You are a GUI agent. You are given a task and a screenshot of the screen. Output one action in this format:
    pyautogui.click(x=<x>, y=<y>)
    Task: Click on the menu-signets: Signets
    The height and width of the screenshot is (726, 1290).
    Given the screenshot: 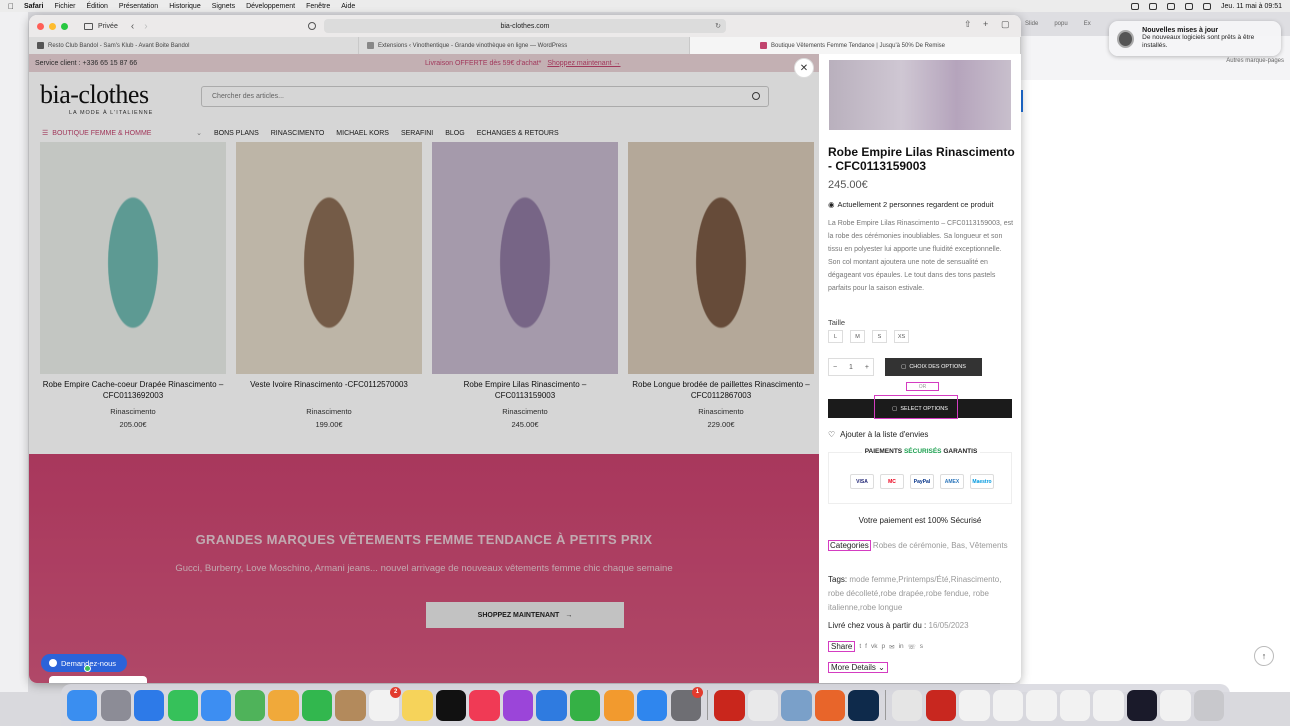 What is the action you would take?
    pyautogui.click(x=223, y=6)
    